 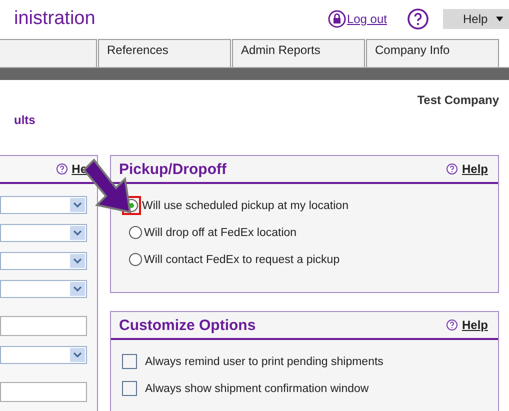 I want to click on logout-link: Log out, so click(x=366, y=19).